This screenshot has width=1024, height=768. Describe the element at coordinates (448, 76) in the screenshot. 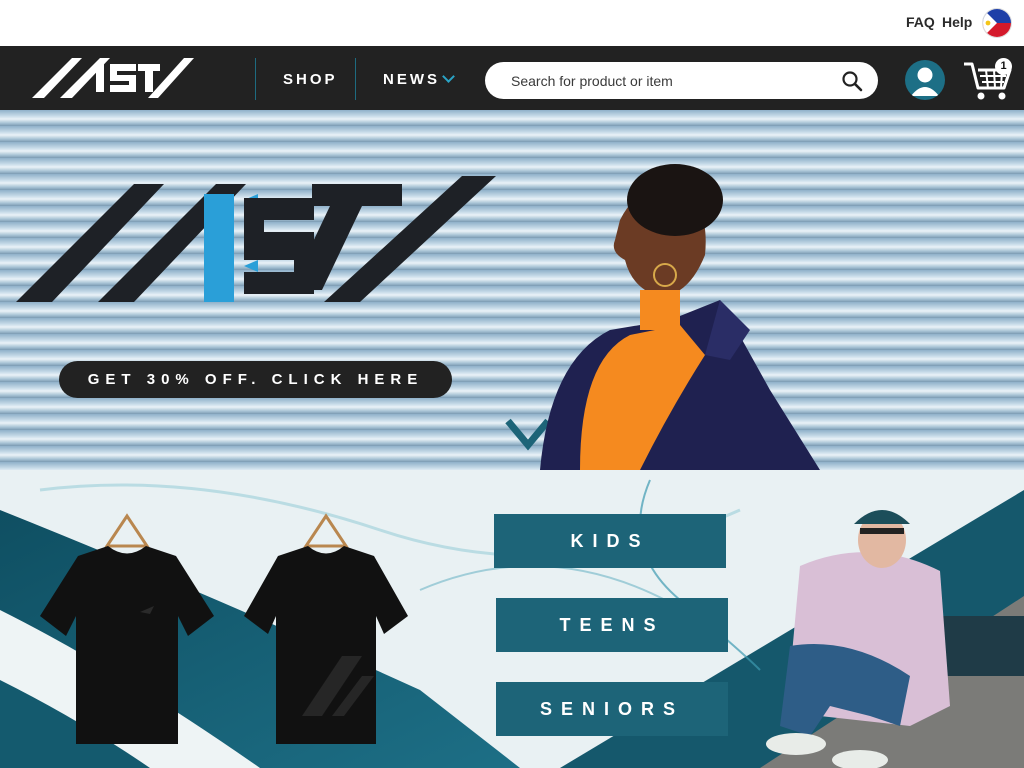

I see `chevron-down-icon` at that location.